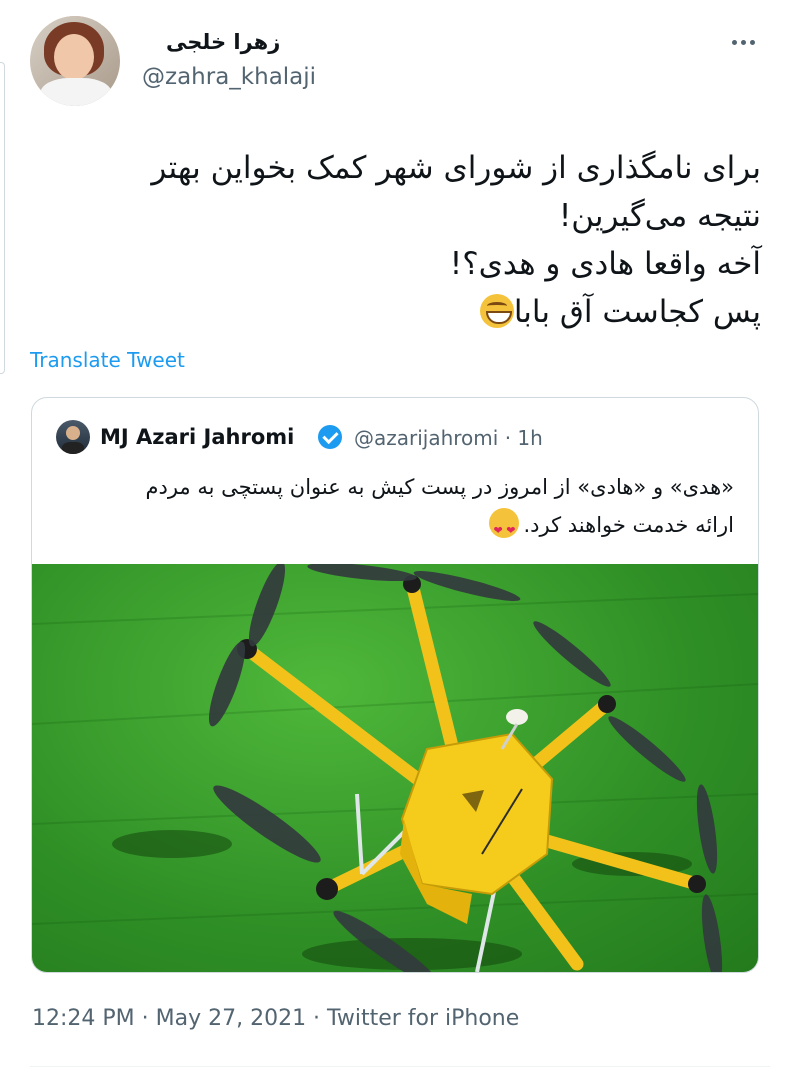 This screenshot has height=1080, width=789. Describe the element at coordinates (659, 216) in the screenshot. I see `tweet-line: نتیجه می‌گیرین!` at that location.